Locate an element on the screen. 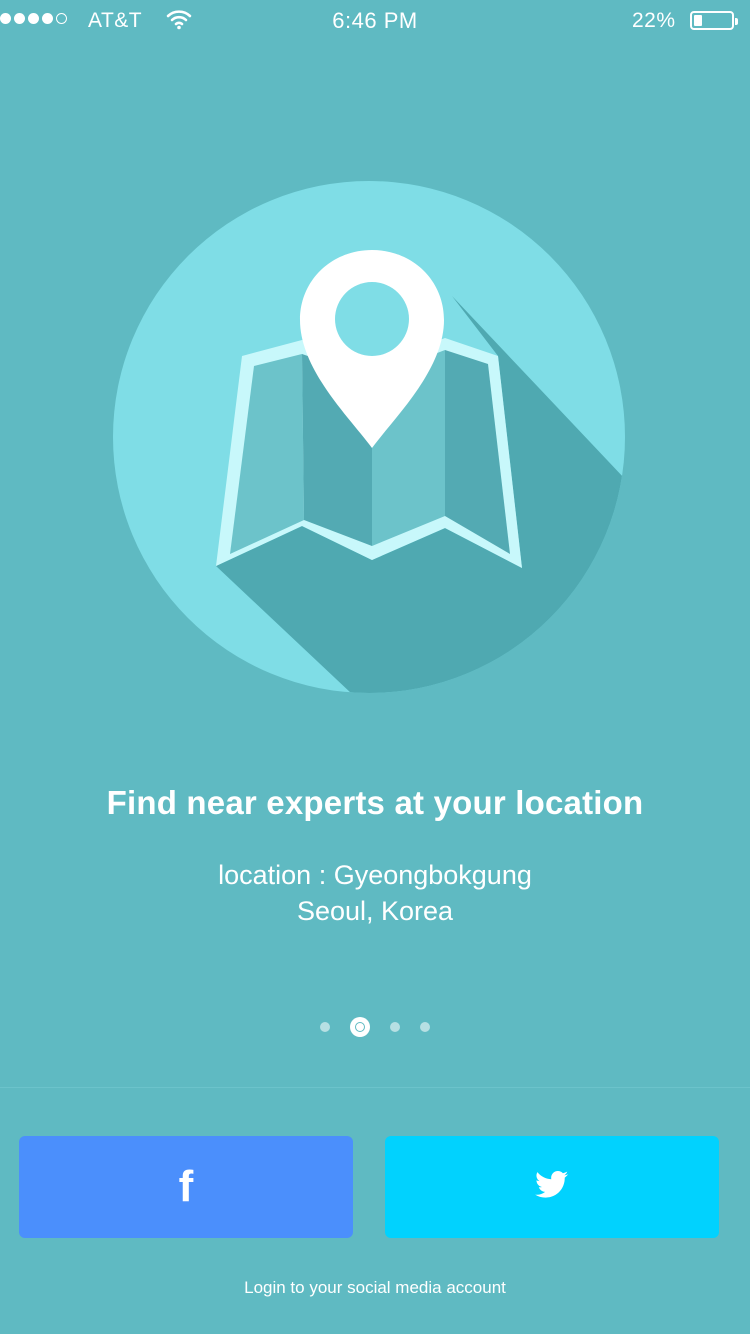 This screenshot has width=750, height=1334. city-line: Seoul, Korea is located at coordinates (375, 911).